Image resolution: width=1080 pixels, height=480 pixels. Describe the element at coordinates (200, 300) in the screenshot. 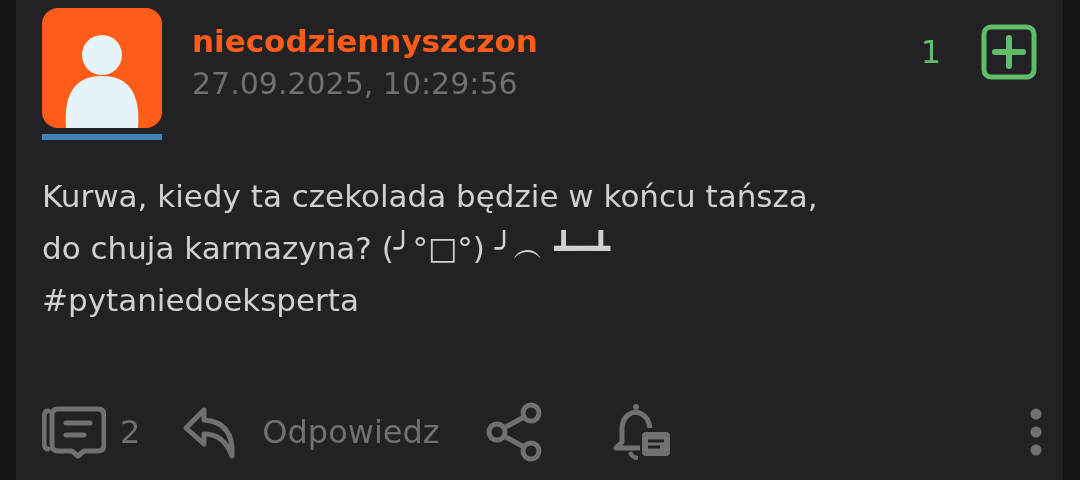

I see `hashtag-text: #pytaniedoeksperta` at that location.